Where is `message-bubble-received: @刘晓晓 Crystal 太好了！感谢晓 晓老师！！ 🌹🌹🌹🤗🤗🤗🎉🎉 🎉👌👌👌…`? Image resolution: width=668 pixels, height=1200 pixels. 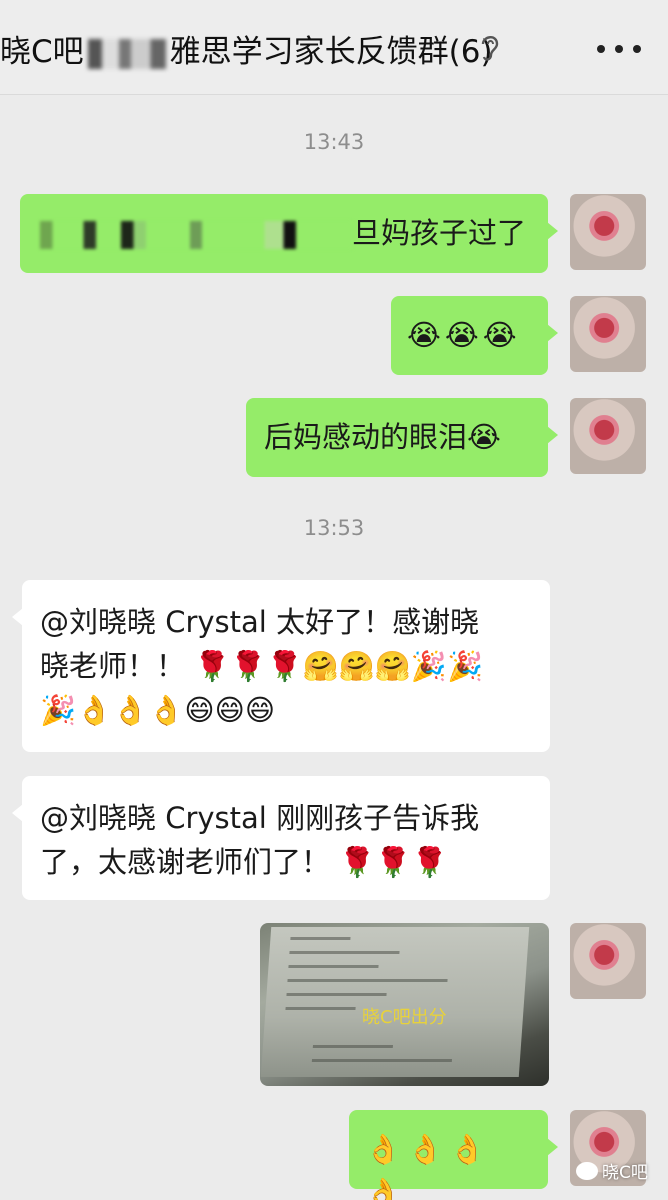 message-bubble-received: @刘晓晓 Crystal 太好了！感谢晓 晓老师！！ 🌹🌹🌹🤗🤗🤗🎉🎉 🎉👌👌👌… is located at coordinates (281, 666).